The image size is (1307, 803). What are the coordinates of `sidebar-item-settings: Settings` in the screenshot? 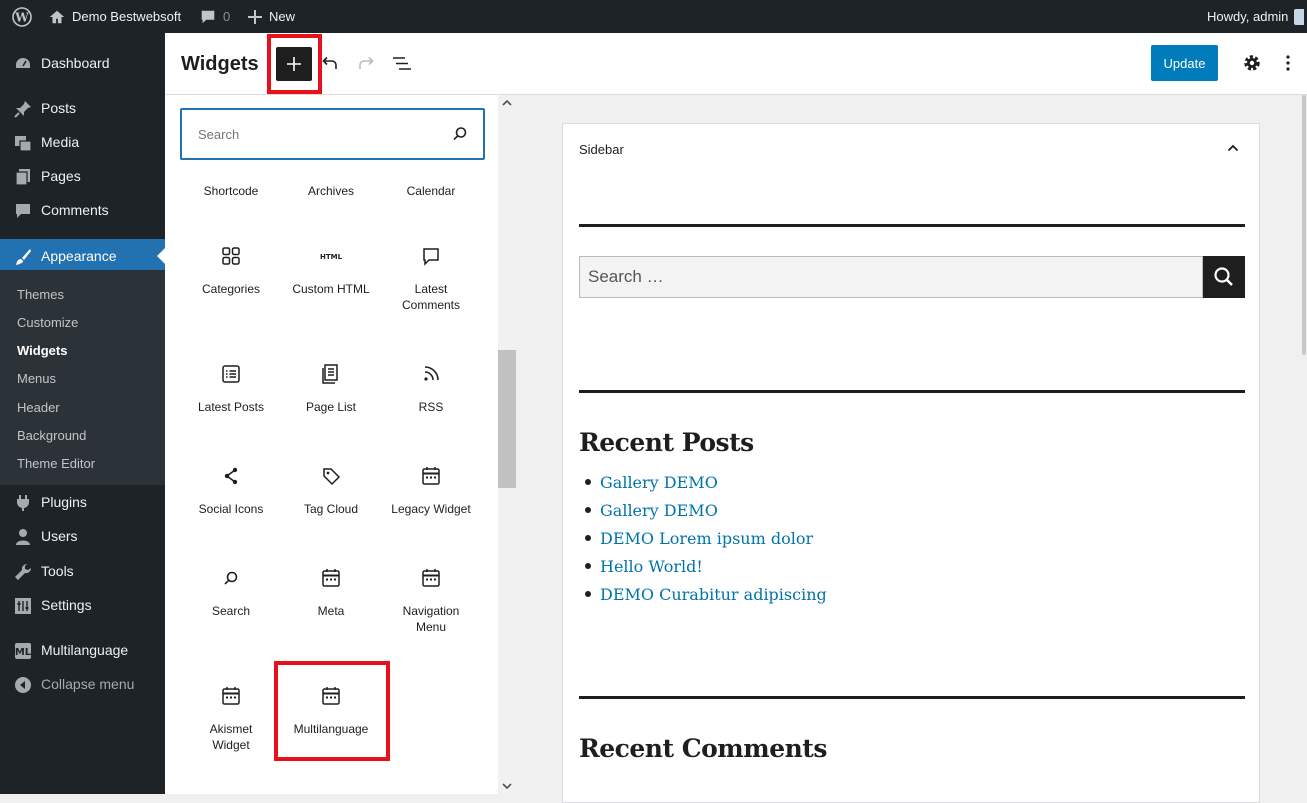 It's located at (82, 605).